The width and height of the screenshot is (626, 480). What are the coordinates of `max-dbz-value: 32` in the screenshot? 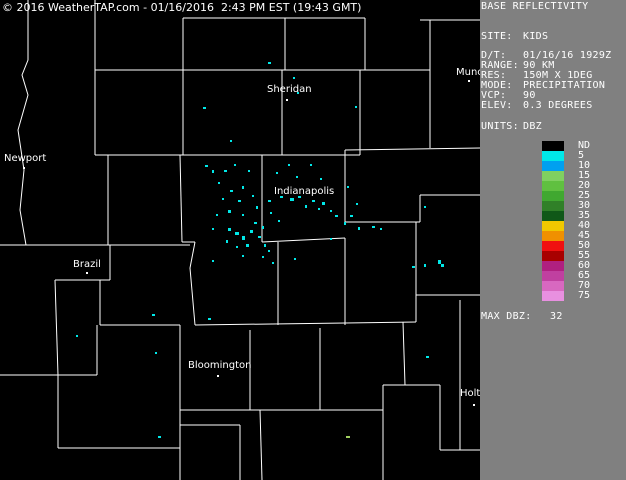 It's located at (556, 316).